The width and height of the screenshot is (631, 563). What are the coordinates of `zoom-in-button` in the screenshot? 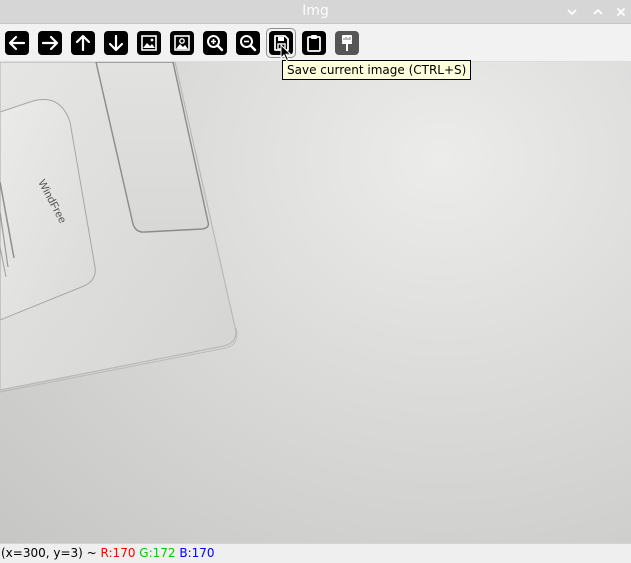 It's located at (215, 43).